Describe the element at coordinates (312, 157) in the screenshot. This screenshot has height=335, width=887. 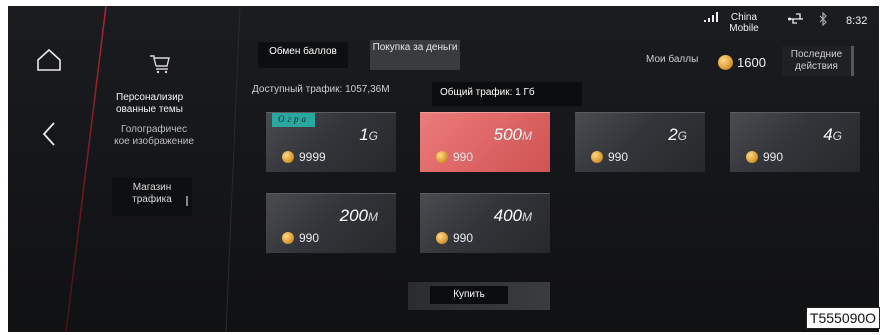
I see `package-price-value: 9999` at that location.